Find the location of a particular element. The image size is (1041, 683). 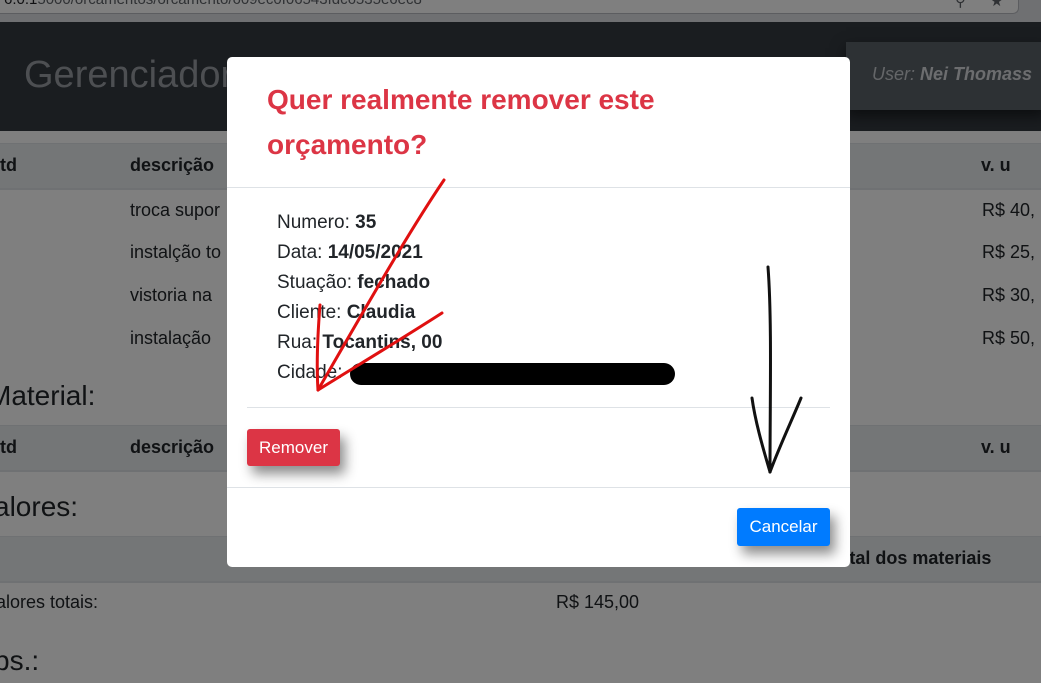

field-situacao: Stuação: fechado is located at coordinates (354, 282).